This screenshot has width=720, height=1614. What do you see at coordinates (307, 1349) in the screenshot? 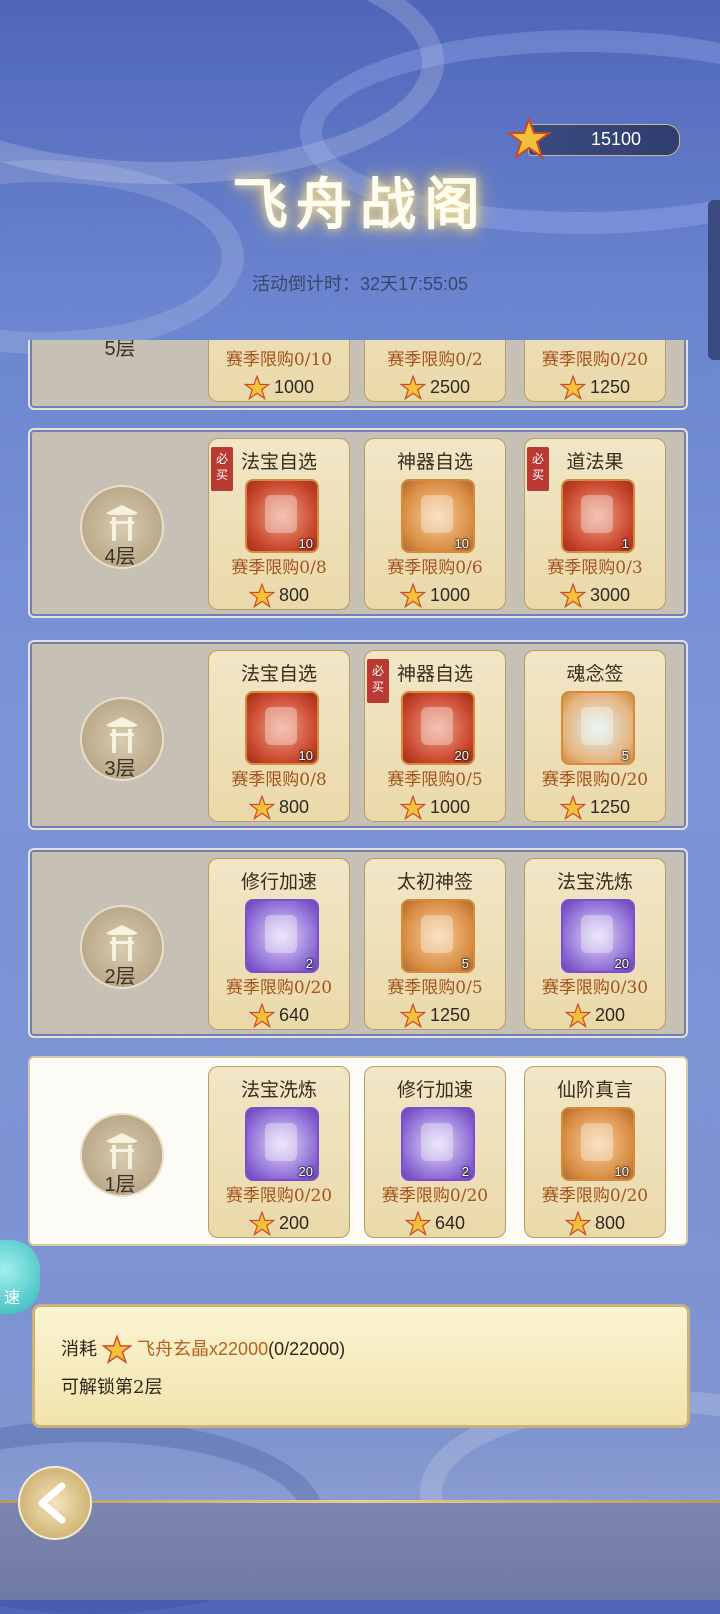
I see `unlock-progress: (0/22000)` at bounding box center [307, 1349].